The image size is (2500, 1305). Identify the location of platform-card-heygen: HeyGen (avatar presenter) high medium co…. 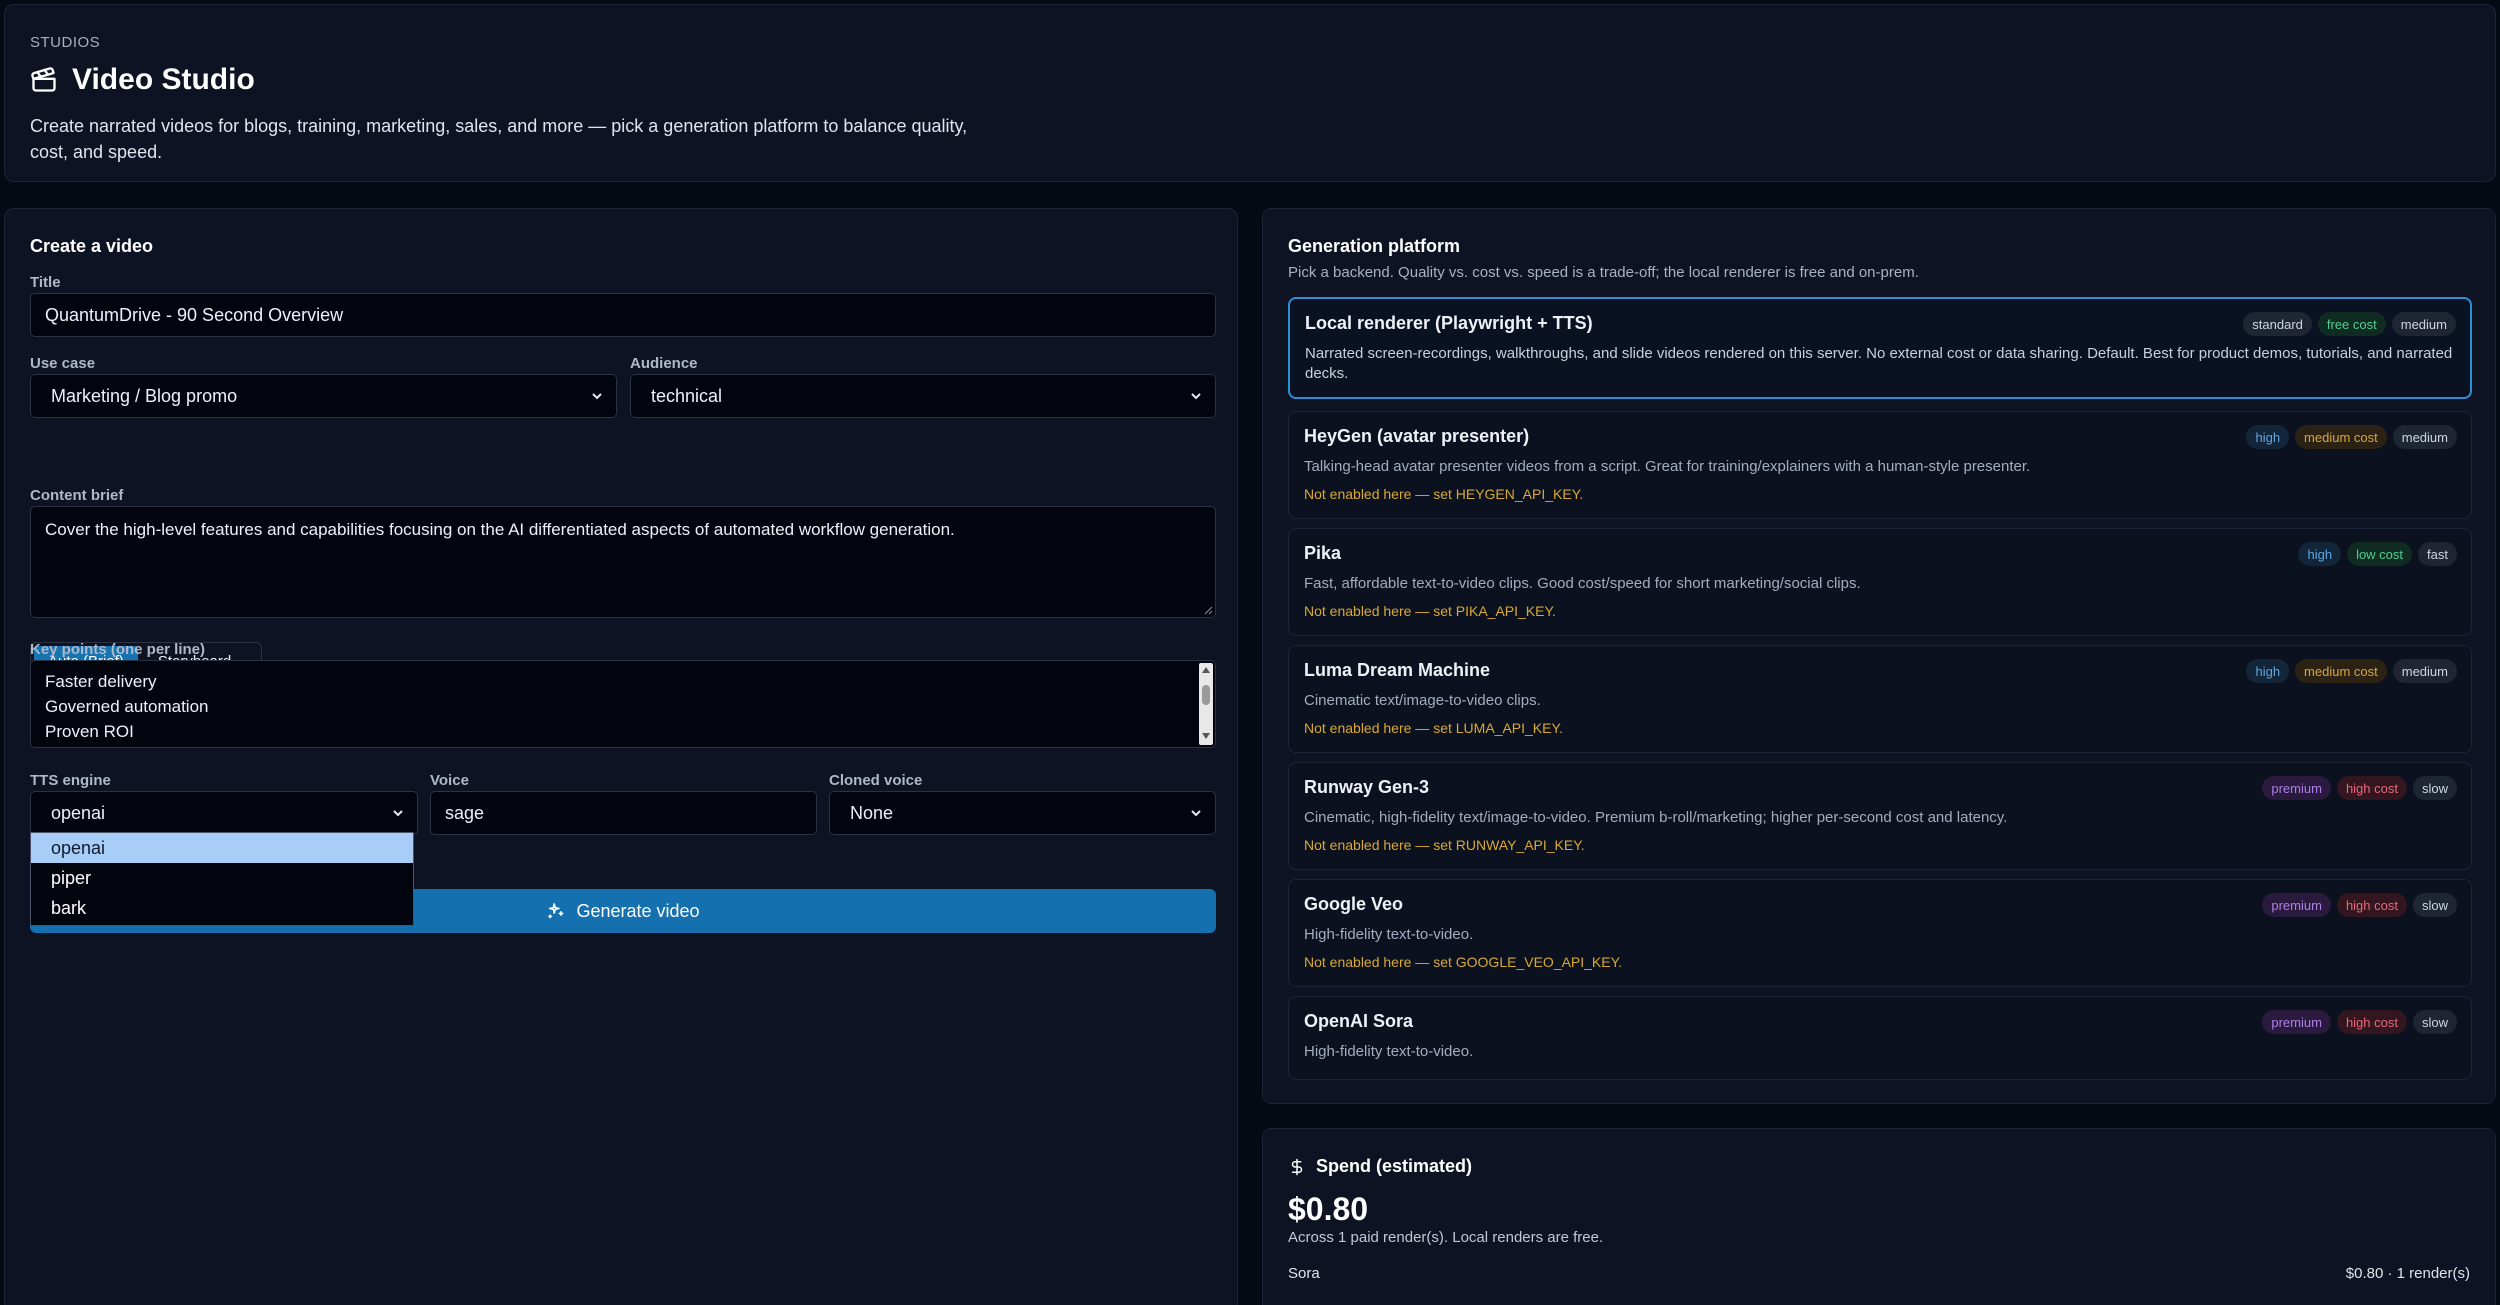
(1880, 465).